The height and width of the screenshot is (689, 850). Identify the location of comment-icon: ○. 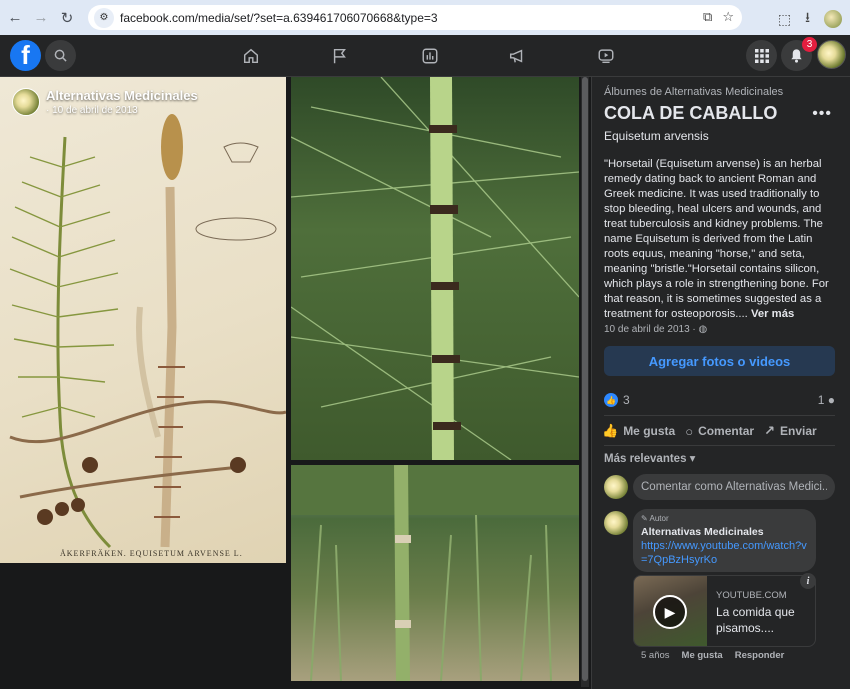
(689, 431).